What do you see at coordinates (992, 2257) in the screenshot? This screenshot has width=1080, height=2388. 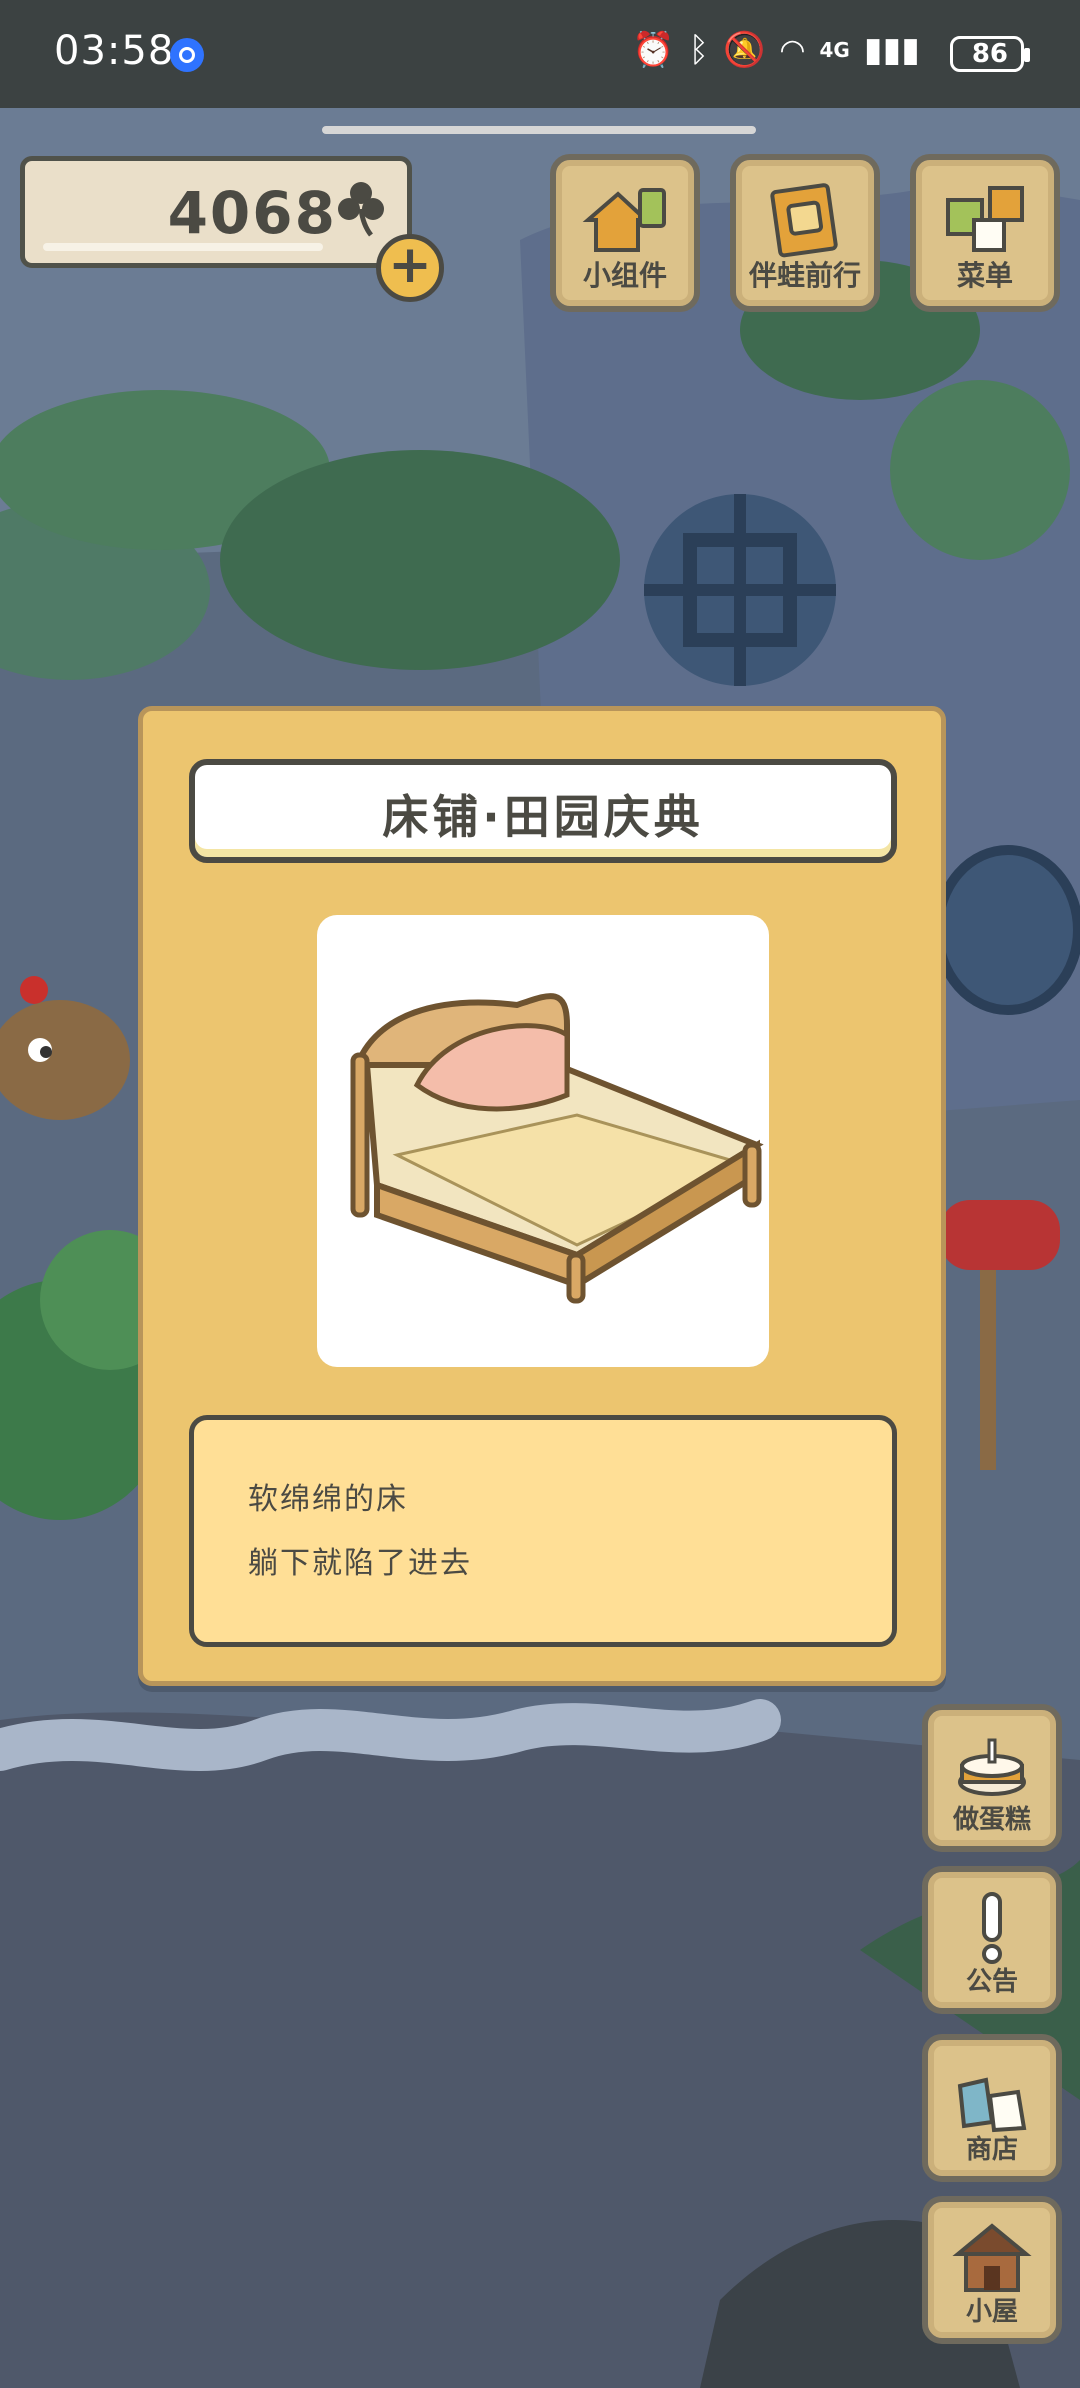 I see `house-icon` at bounding box center [992, 2257].